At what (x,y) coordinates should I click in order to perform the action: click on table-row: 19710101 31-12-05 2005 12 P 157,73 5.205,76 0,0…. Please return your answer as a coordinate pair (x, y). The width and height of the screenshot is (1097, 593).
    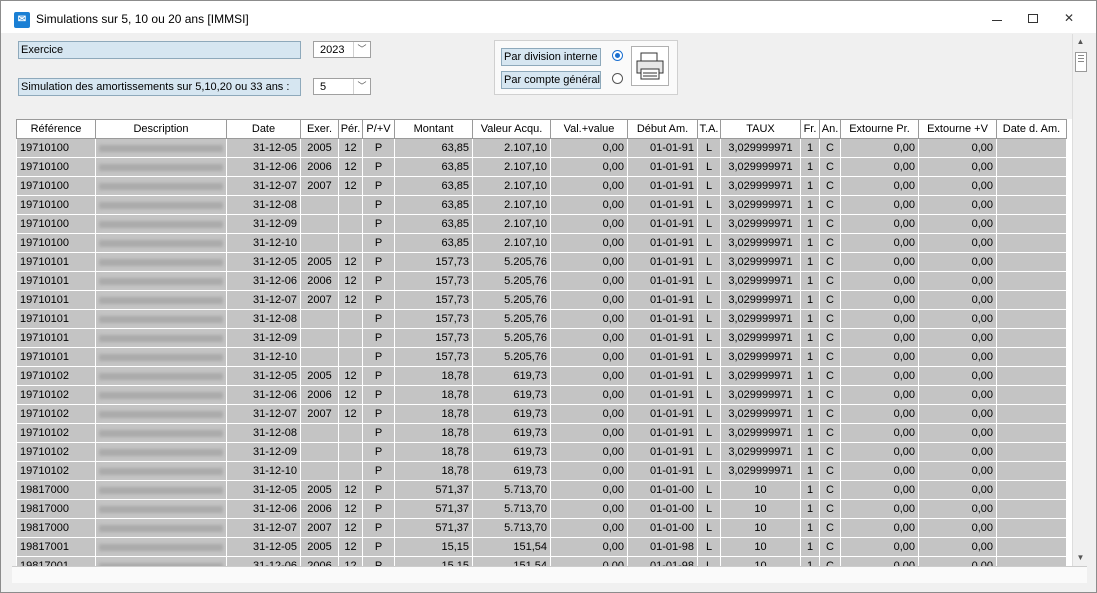
    Looking at the image, I should click on (541, 262).